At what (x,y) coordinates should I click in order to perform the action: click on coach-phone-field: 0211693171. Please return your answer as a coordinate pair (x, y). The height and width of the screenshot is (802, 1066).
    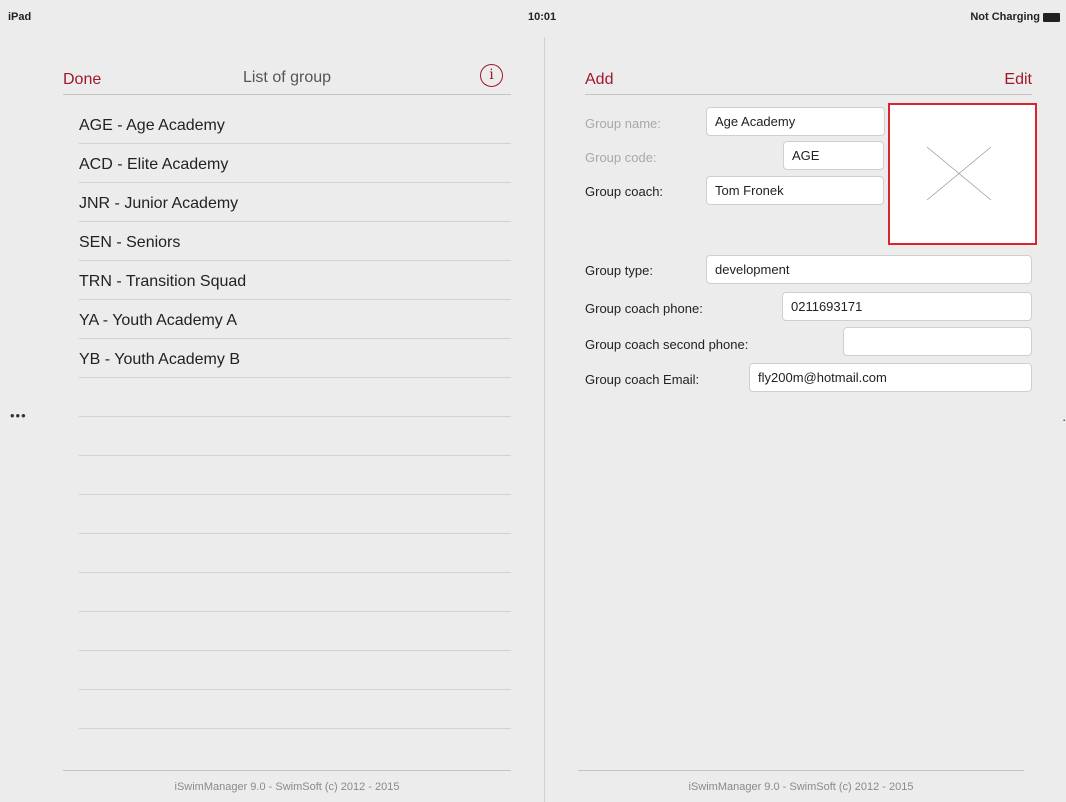
    Looking at the image, I should click on (907, 306).